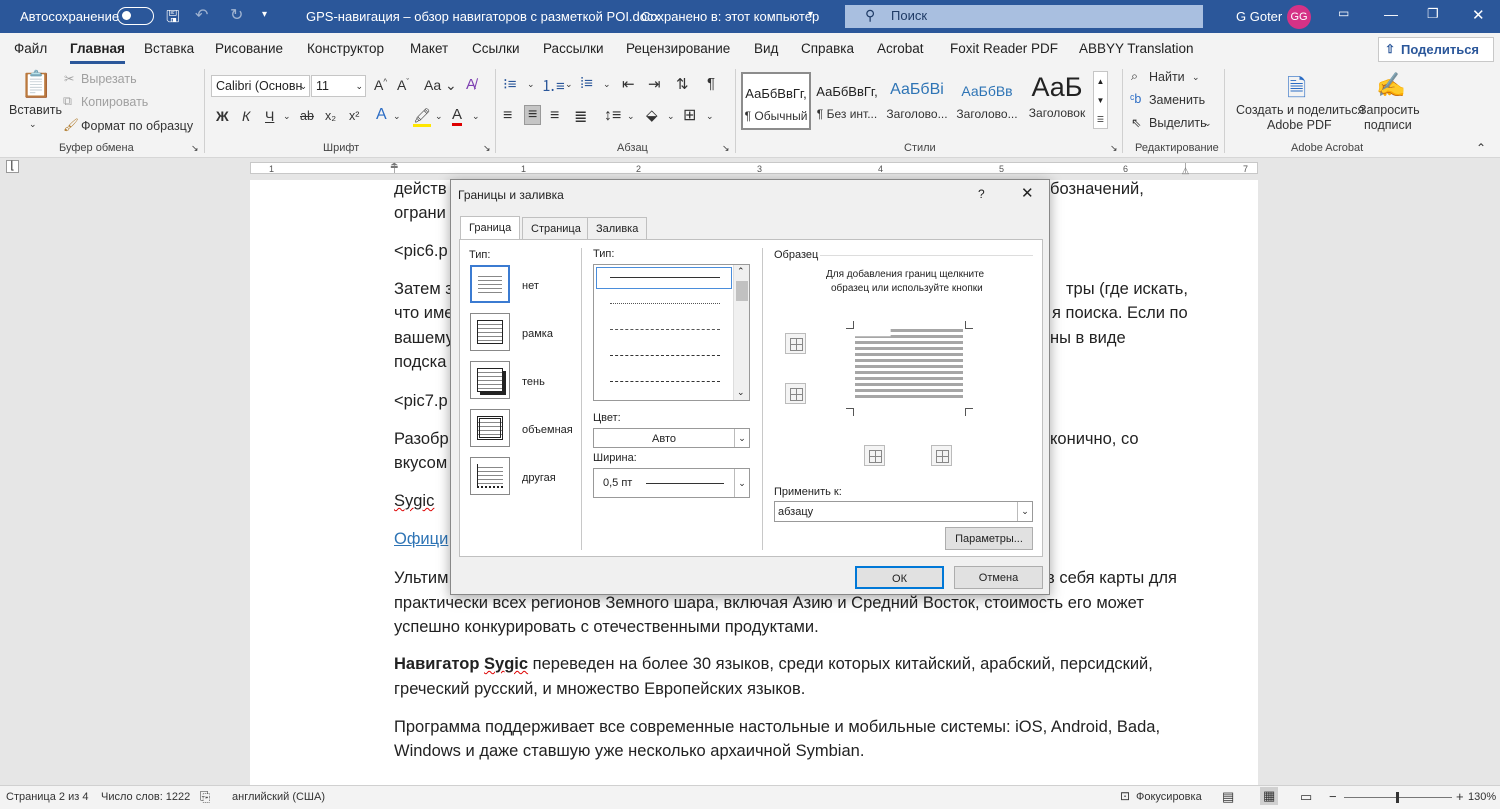 Image resolution: width=1500 pixels, height=809 pixels. I want to click on user-name: G Goter, so click(1259, 16).